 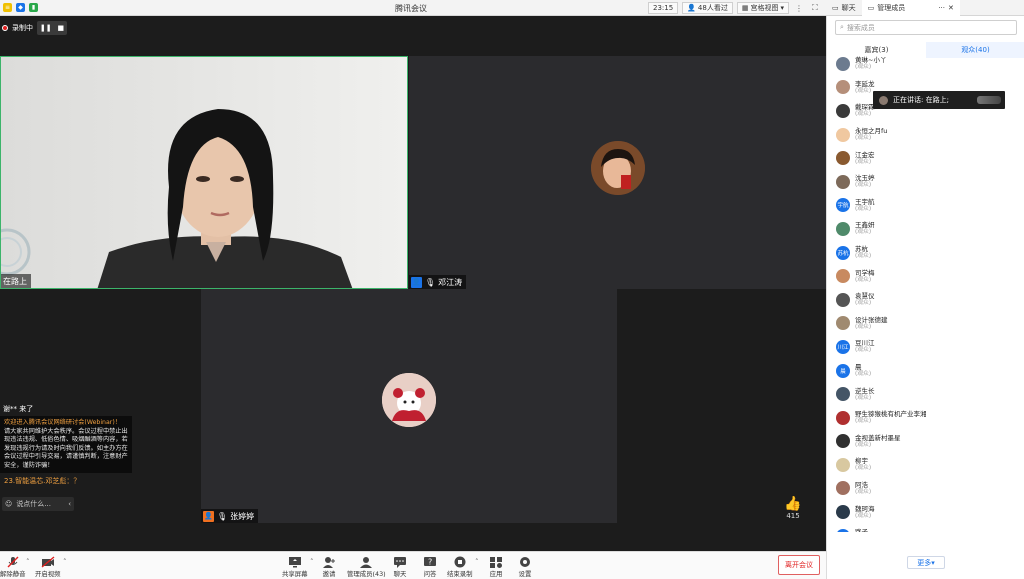 I want to click on member-row: 野生猕猴桃有机产业李湘 (观众), so click(x=925, y=418).